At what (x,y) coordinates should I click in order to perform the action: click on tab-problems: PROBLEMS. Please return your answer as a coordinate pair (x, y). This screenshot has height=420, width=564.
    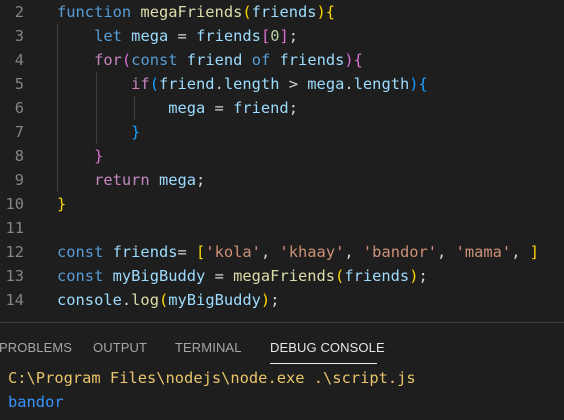
    Looking at the image, I should click on (36, 347).